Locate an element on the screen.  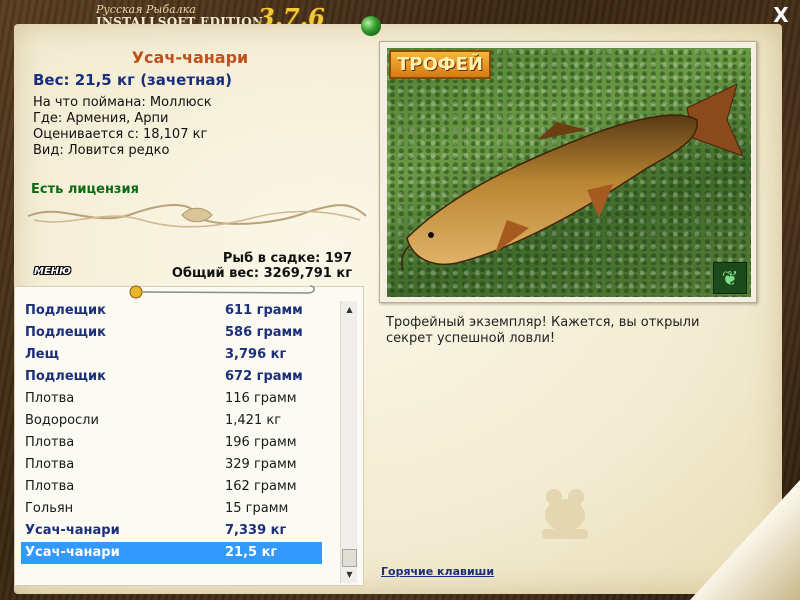
butterfly-icon: ❦ is located at coordinates (730, 278).